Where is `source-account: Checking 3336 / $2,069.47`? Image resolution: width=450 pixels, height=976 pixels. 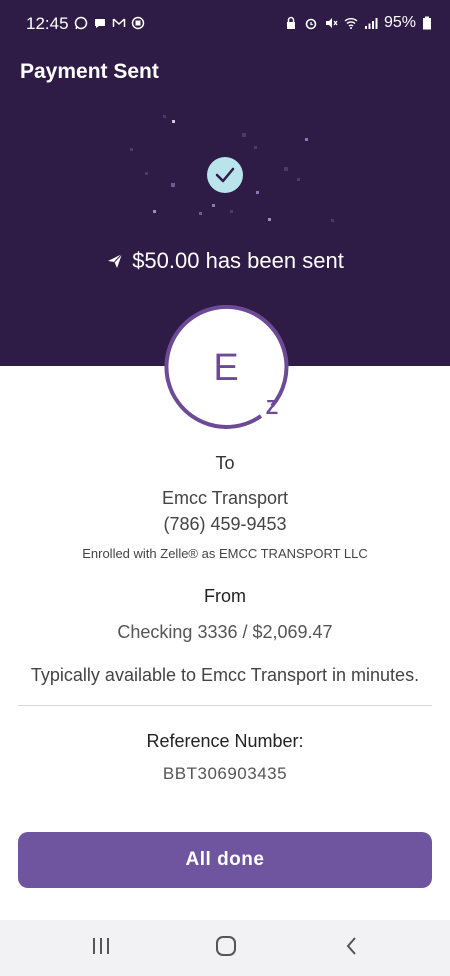 source-account: Checking 3336 / $2,069.47 is located at coordinates (225, 632).